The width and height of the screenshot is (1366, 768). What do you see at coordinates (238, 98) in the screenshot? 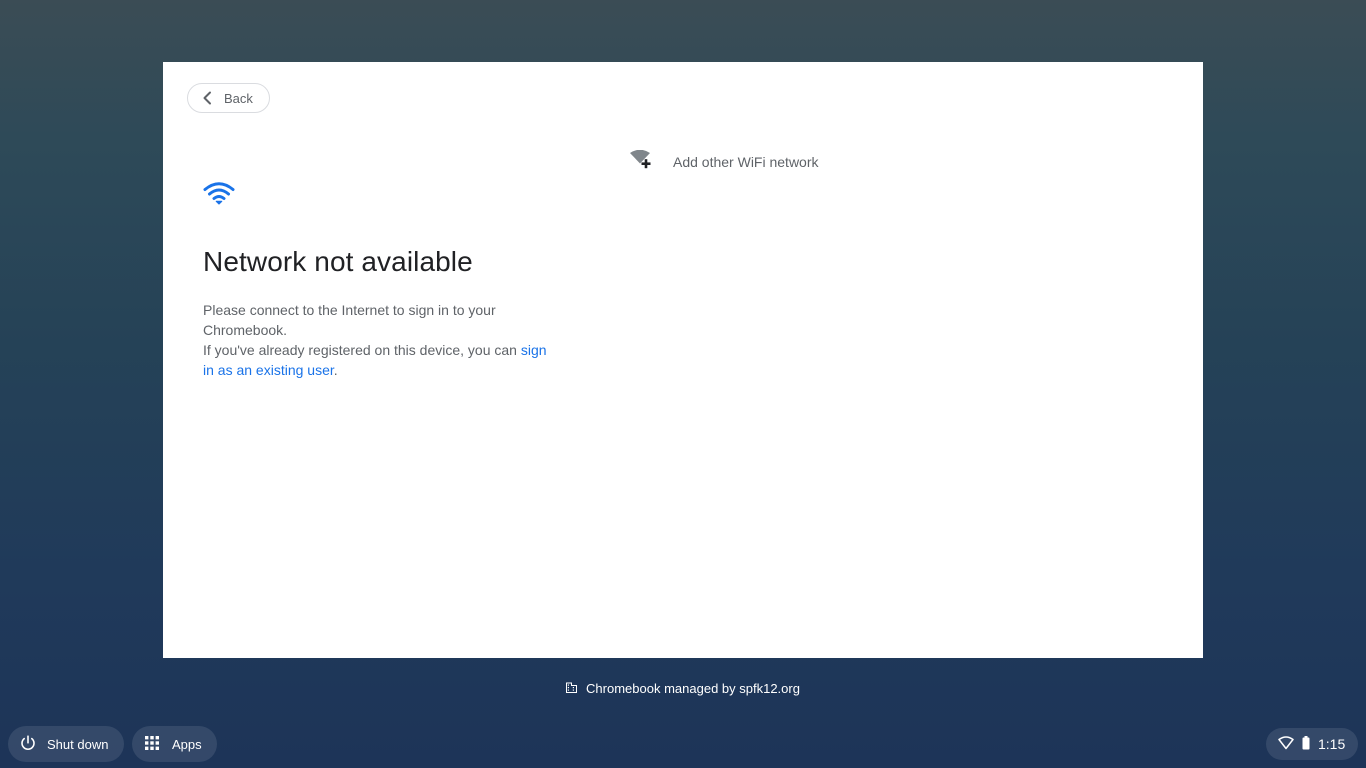
I see `back-button-label: Back` at bounding box center [238, 98].